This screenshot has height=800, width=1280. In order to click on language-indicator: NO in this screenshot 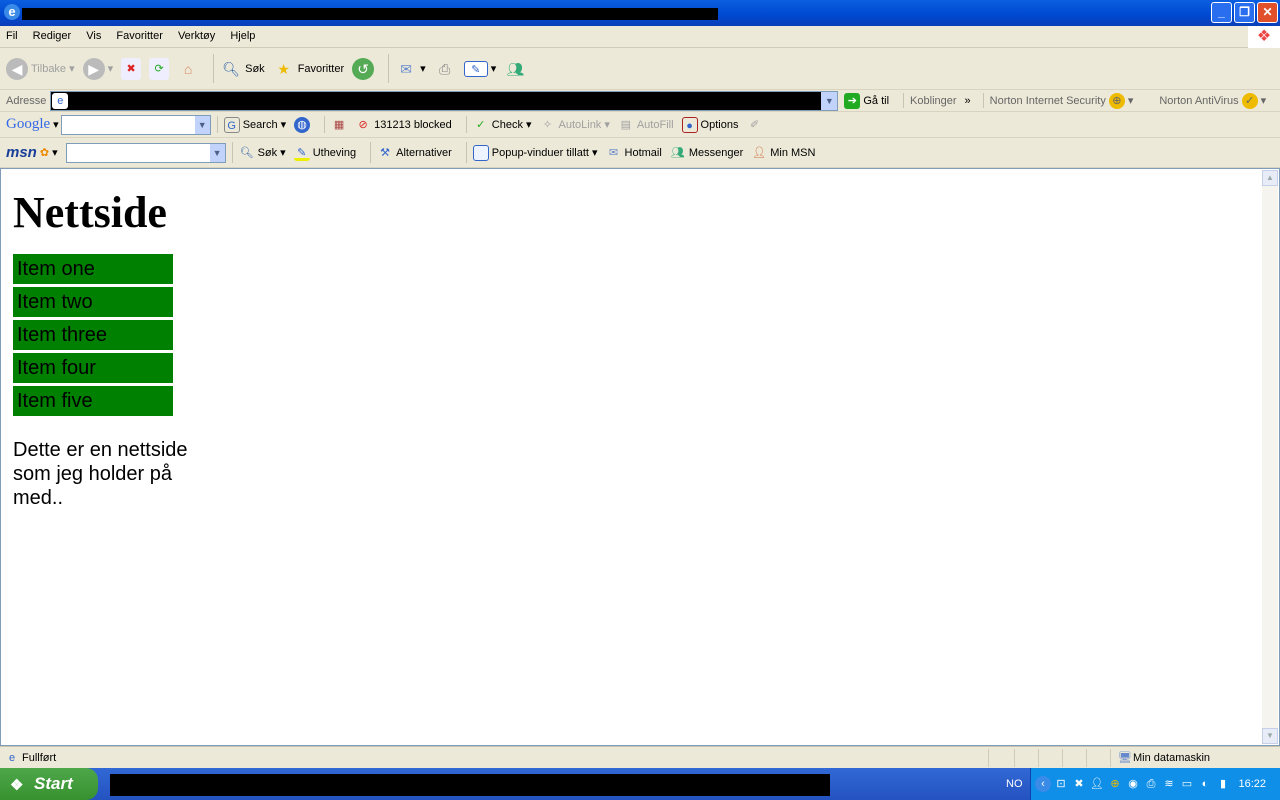, I will do `click(1014, 784)`.